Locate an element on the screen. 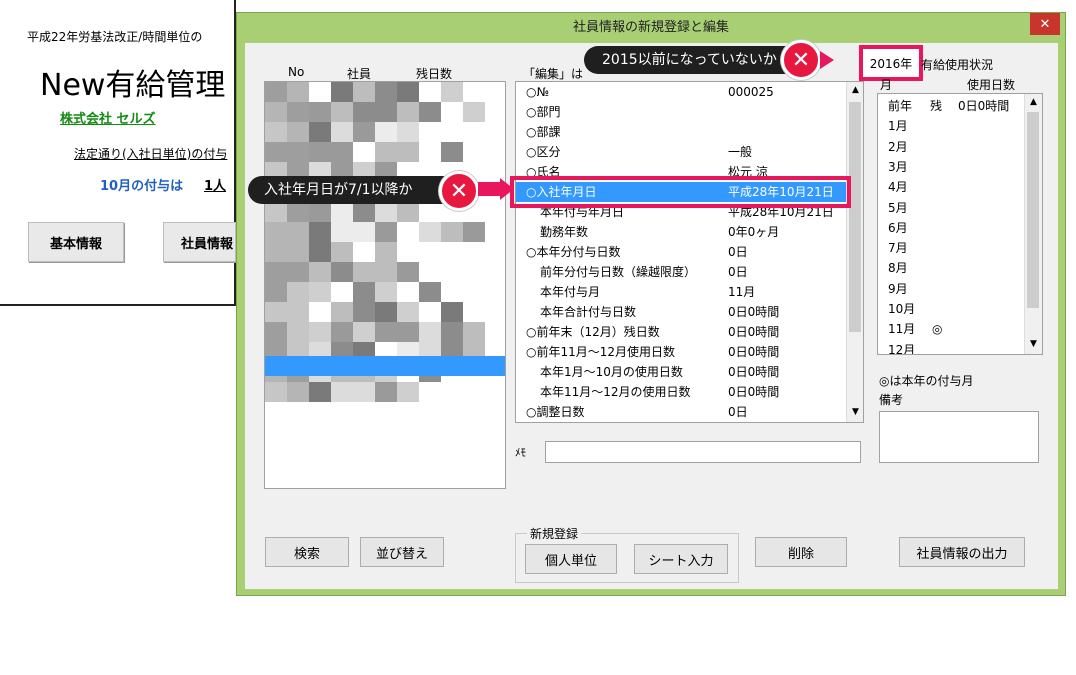 The image size is (1076, 675). field-list-scrollbar: ▲ ▼ is located at coordinates (854, 252).